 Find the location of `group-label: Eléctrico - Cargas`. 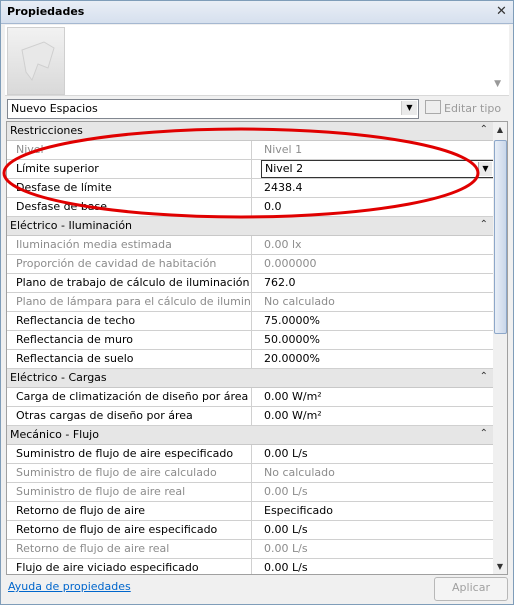

group-label: Eléctrico - Cargas is located at coordinates (58, 377).